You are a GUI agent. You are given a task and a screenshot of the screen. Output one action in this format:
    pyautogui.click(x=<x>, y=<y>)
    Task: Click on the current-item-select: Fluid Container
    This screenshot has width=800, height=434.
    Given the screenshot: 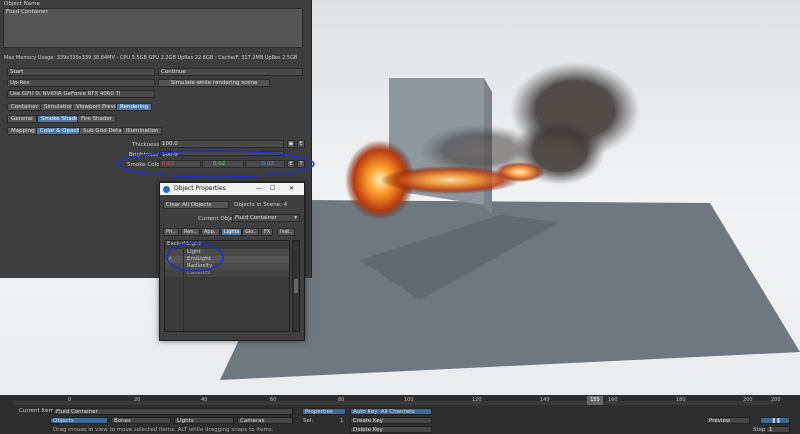 What is the action you would take?
    pyautogui.click(x=173, y=411)
    